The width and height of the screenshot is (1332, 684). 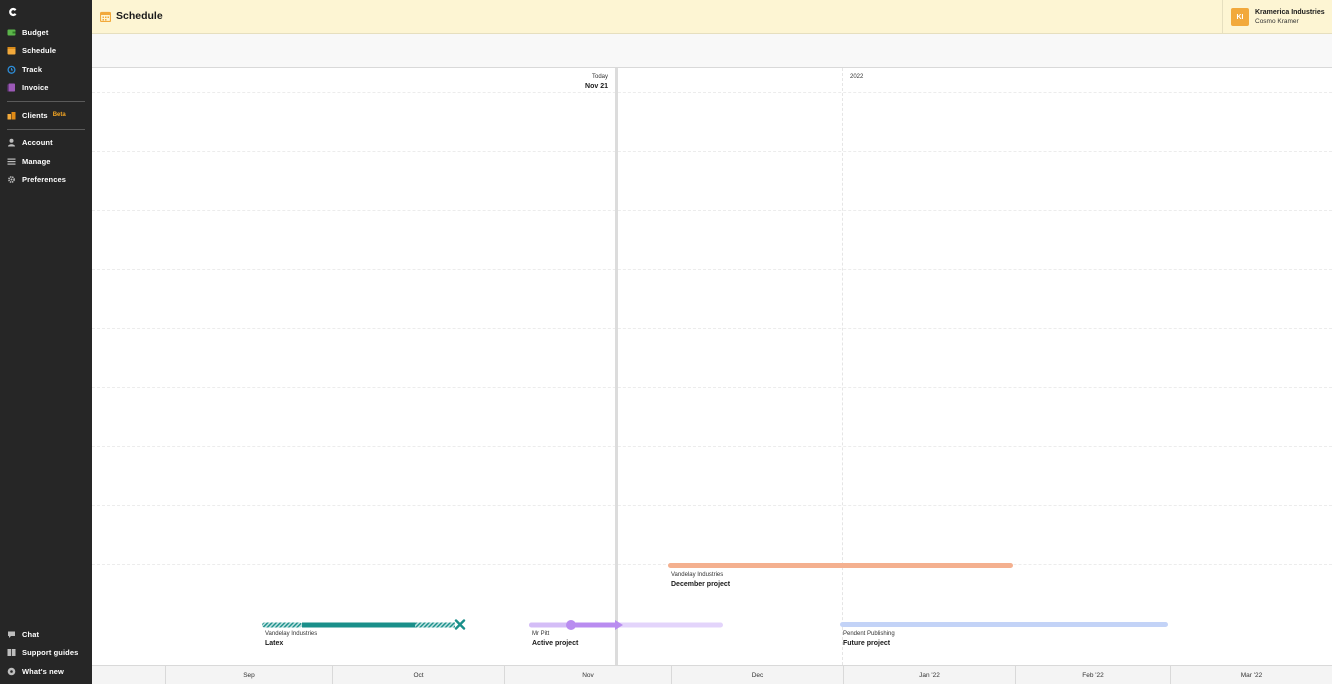 What do you see at coordinates (248, 675) in the screenshot?
I see `month-label: Sep` at bounding box center [248, 675].